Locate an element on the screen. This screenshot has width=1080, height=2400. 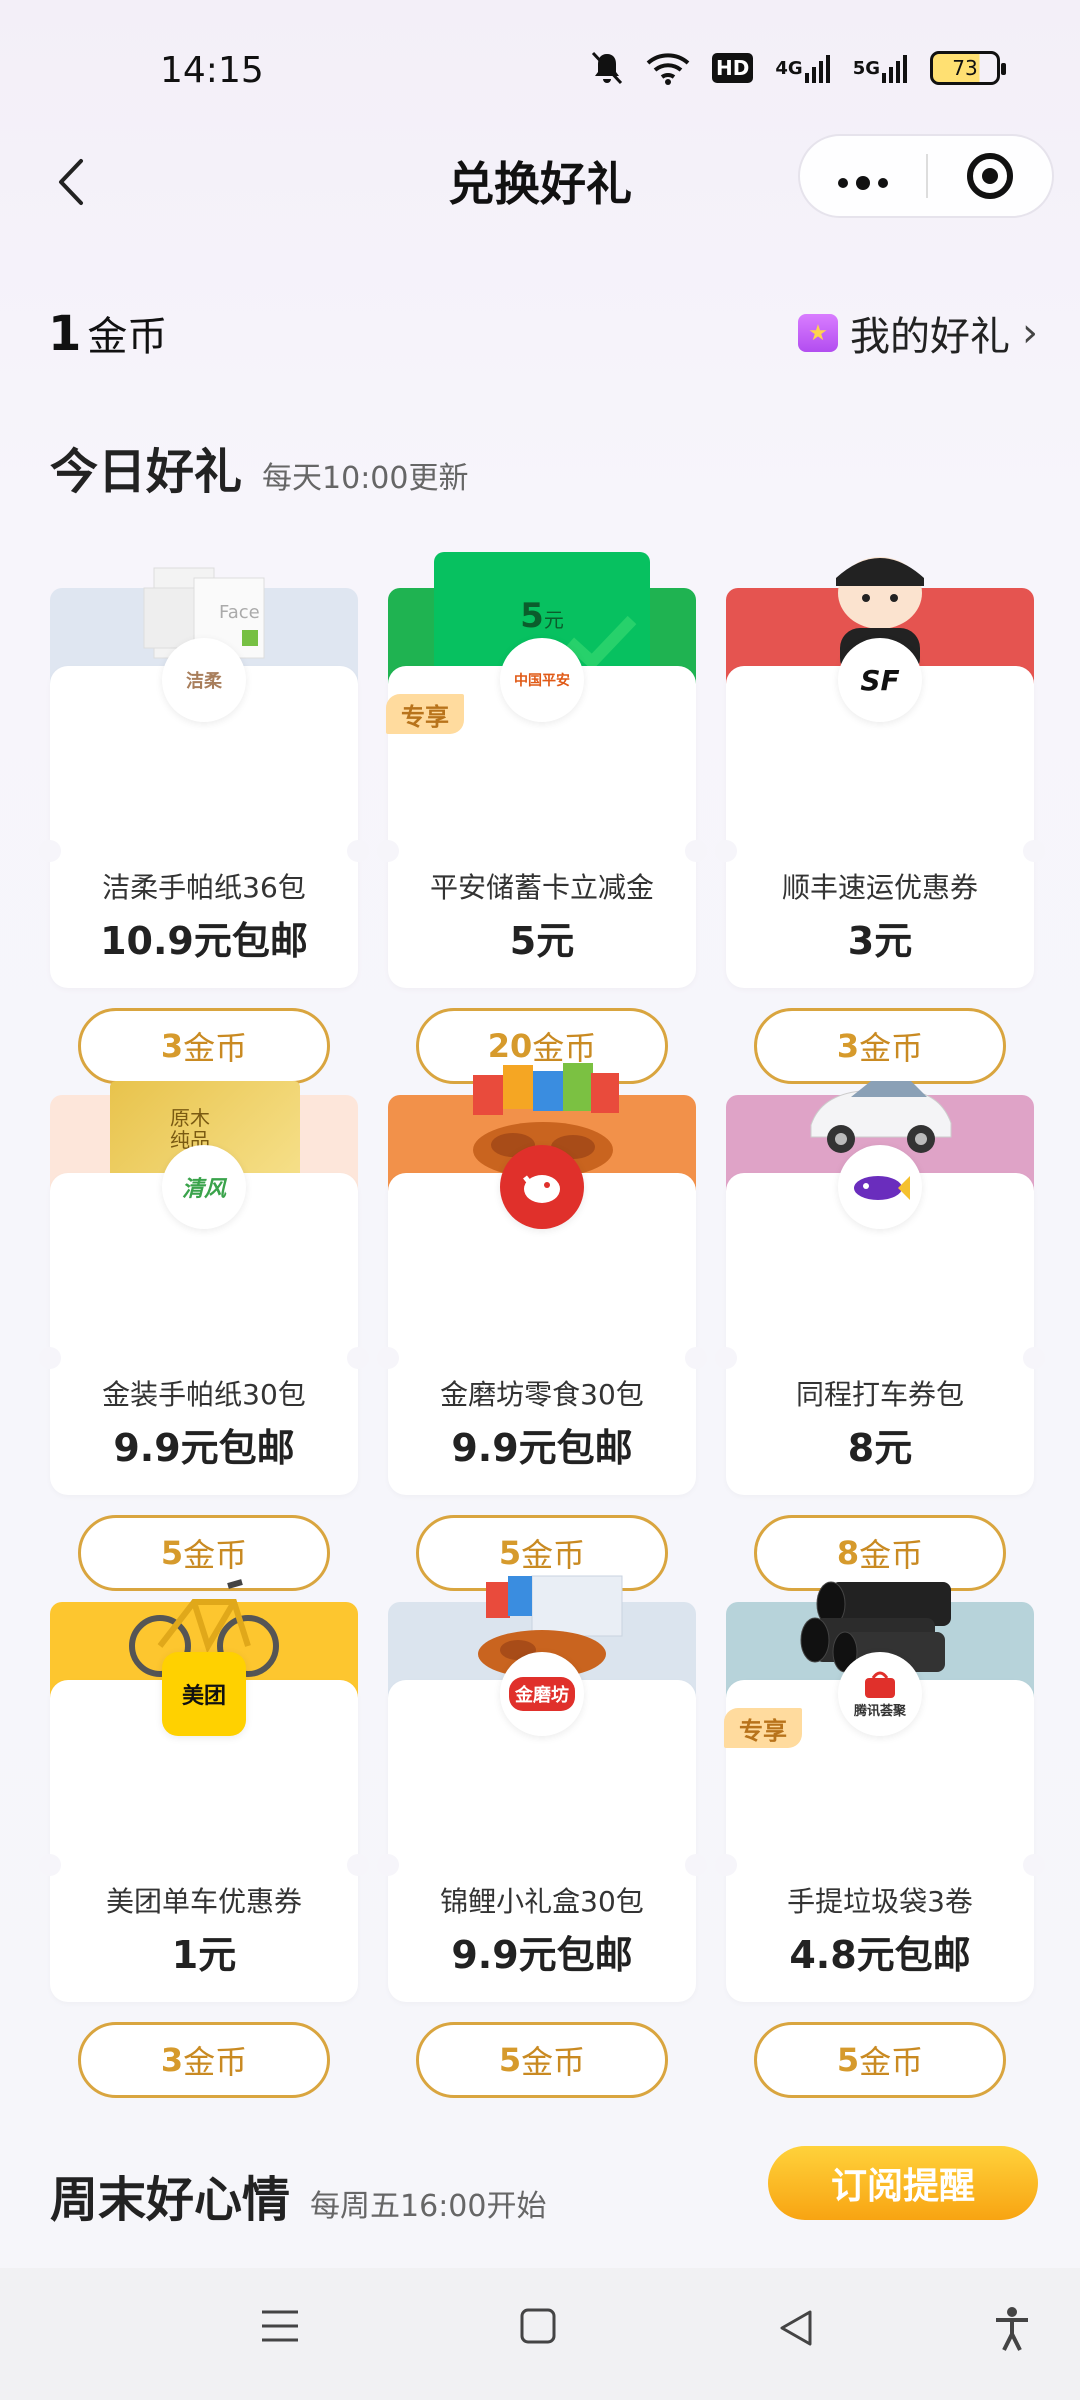
gift-name: 同程打车券包 is located at coordinates (879, 1394).